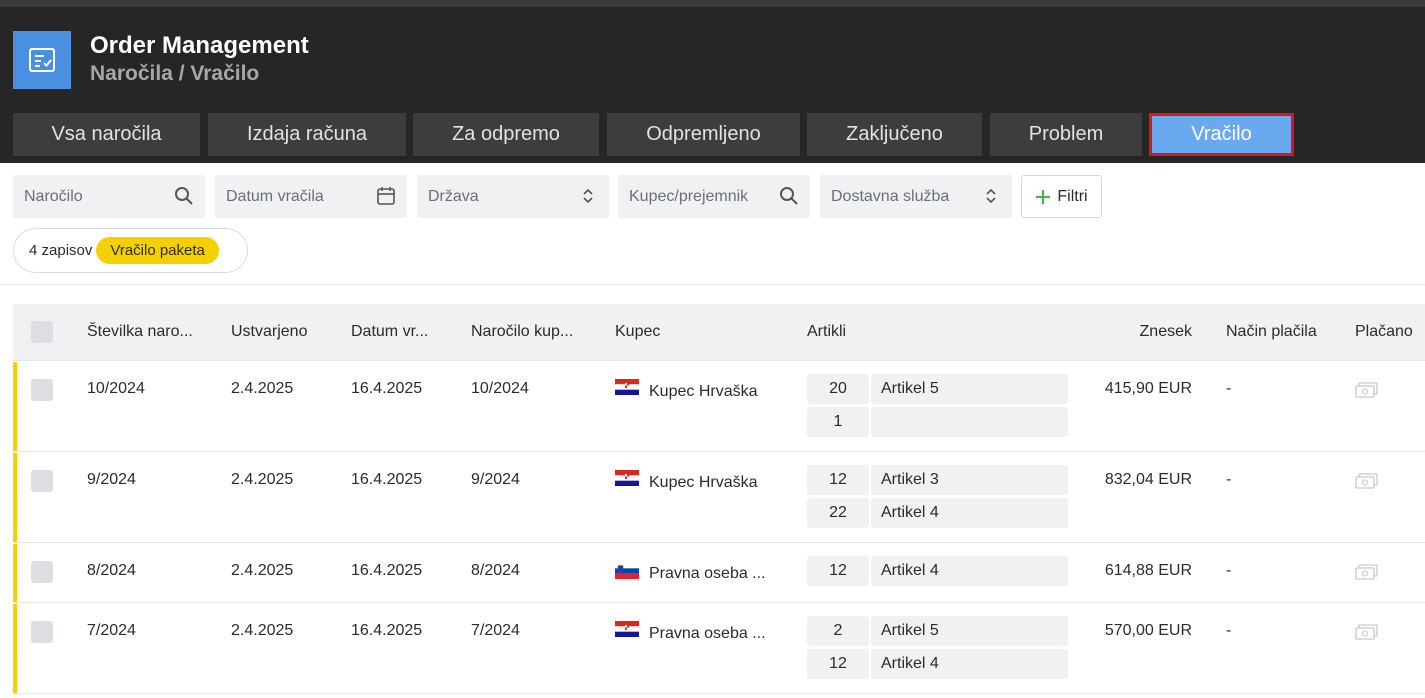  Describe the element at coordinates (61, 250) in the screenshot. I see `record-count: 4 zapisov` at that location.